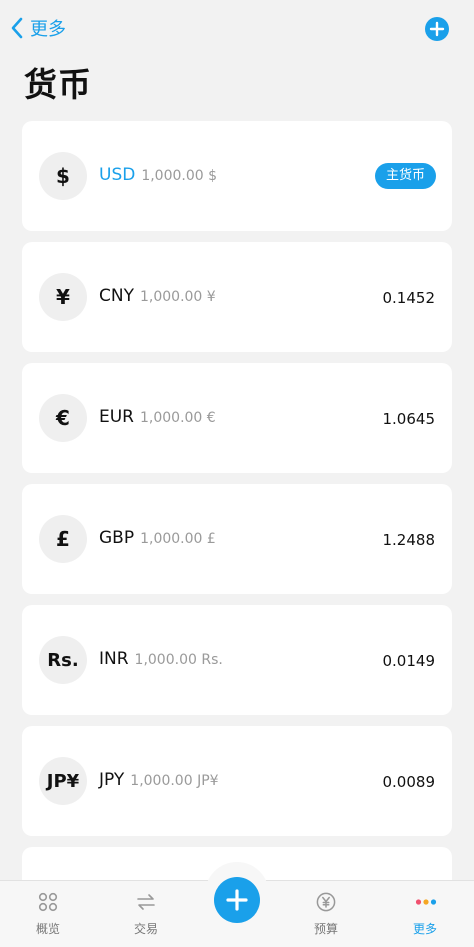 Image resolution: width=474 pixels, height=947 pixels. I want to click on add-currency-button, so click(437, 29).